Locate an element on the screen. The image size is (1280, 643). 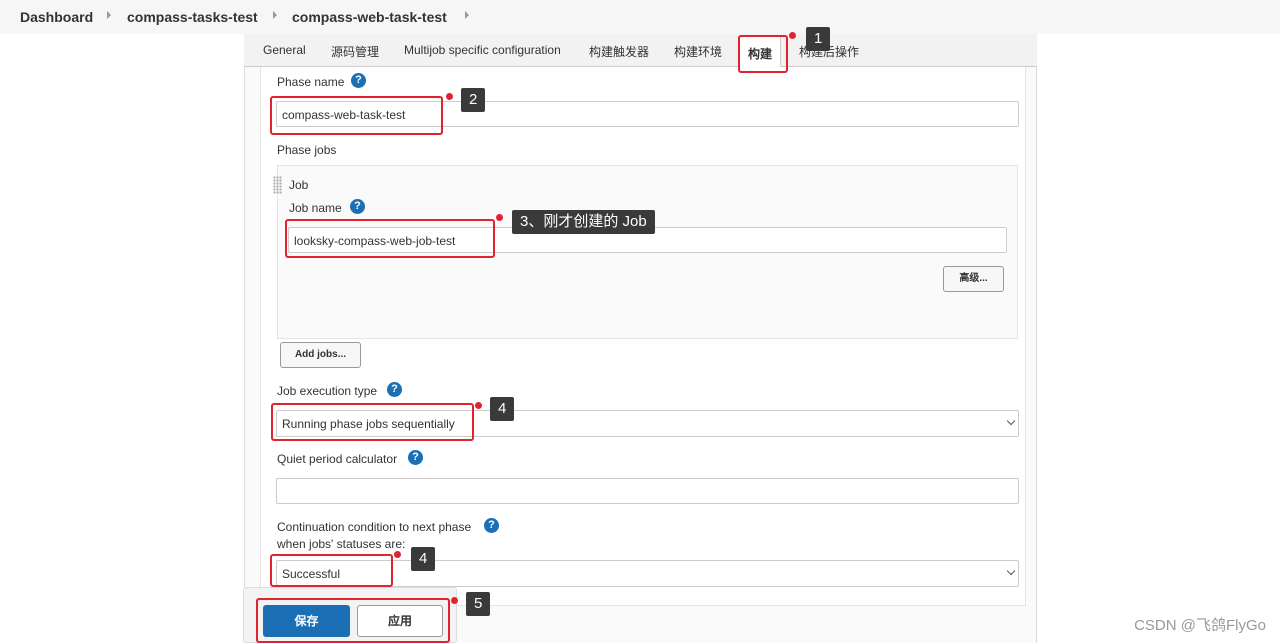
callout-3: 3、刚才创建的 Job is located at coordinates (583, 222).